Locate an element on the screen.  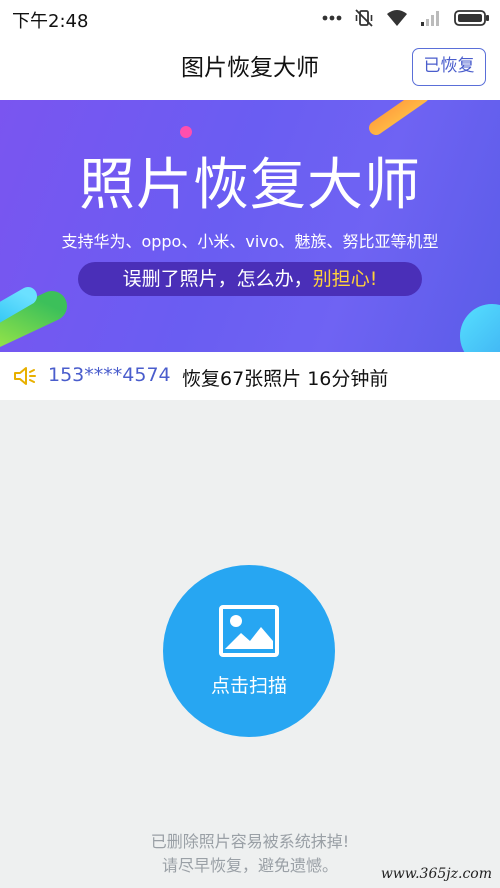
slogan-text: 误删了照片，怎么办， is located at coordinates (217, 279).